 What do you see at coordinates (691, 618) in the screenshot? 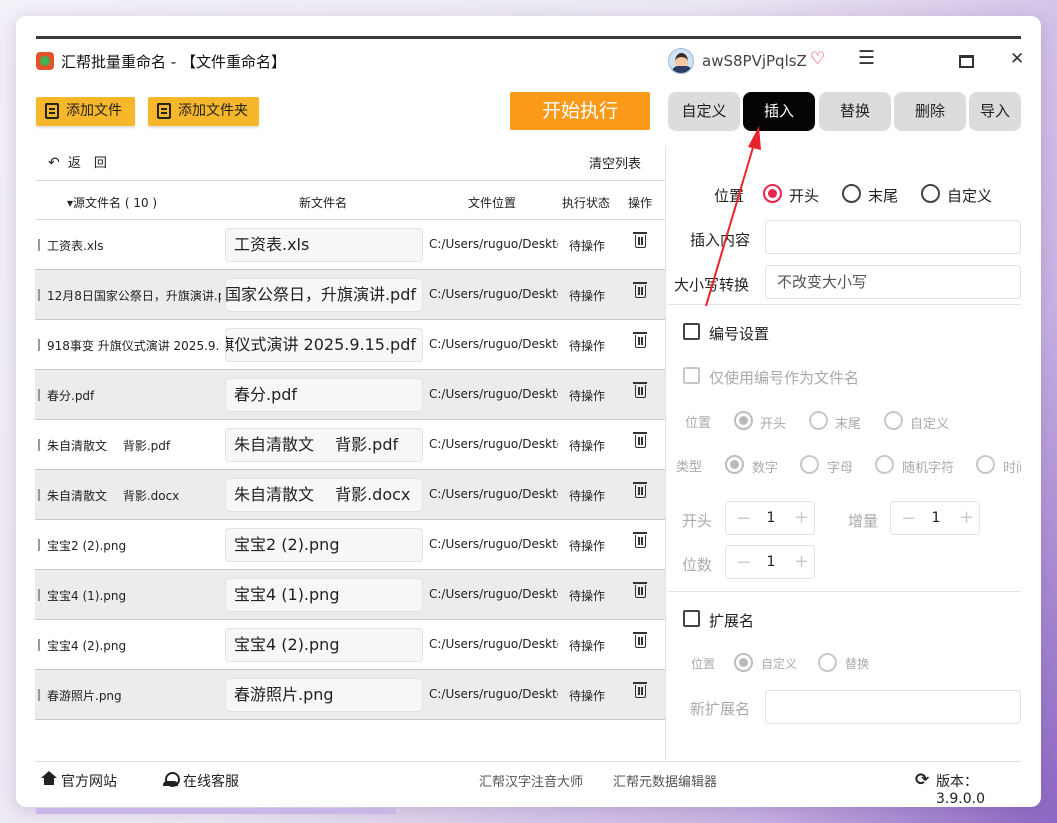
I see `extension-checkbox` at bounding box center [691, 618].